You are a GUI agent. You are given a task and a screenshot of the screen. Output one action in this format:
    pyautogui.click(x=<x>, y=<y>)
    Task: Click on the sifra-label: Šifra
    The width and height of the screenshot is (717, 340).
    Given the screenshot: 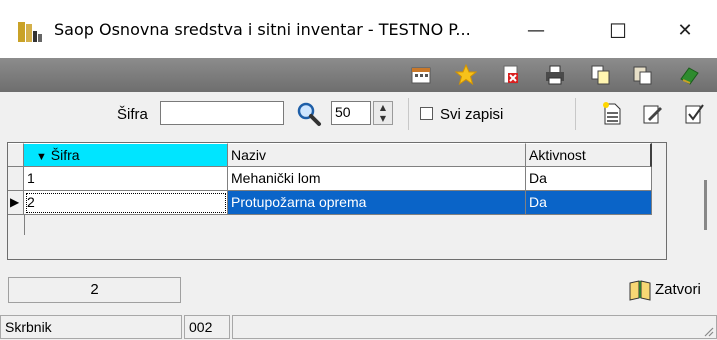 What is the action you would take?
    pyautogui.click(x=132, y=114)
    